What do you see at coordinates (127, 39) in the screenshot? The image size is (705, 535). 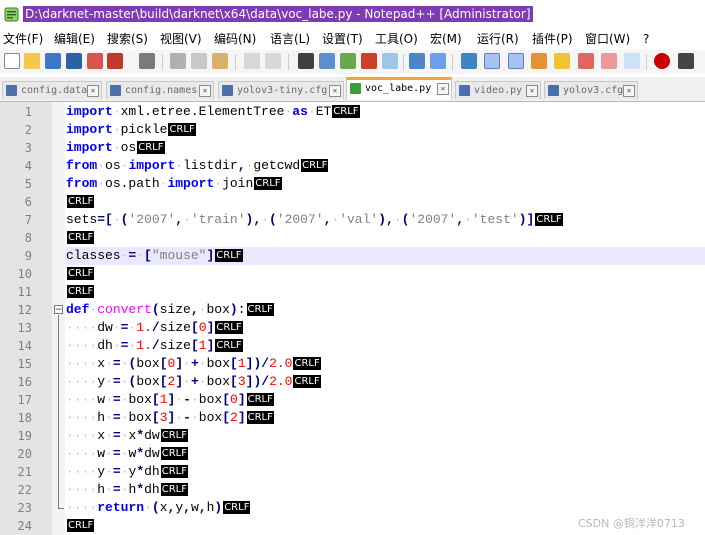 I see `menu-search: 搜索(S)` at bounding box center [127, 39].